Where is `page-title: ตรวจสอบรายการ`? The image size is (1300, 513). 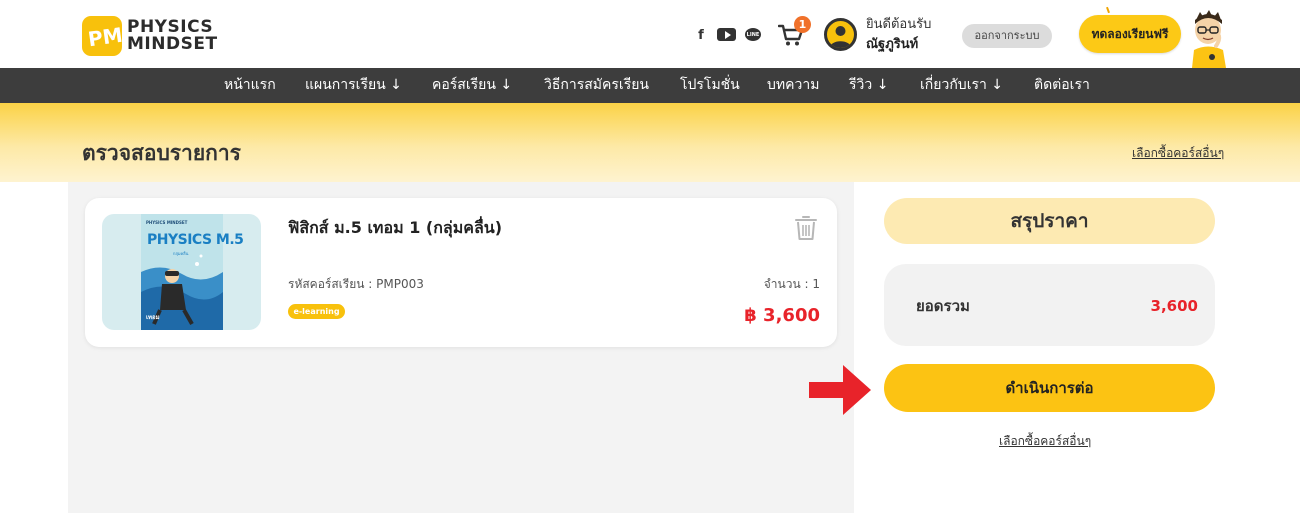 page-title: ตรวจสอบรายการ is located at coordinates (161, 153).